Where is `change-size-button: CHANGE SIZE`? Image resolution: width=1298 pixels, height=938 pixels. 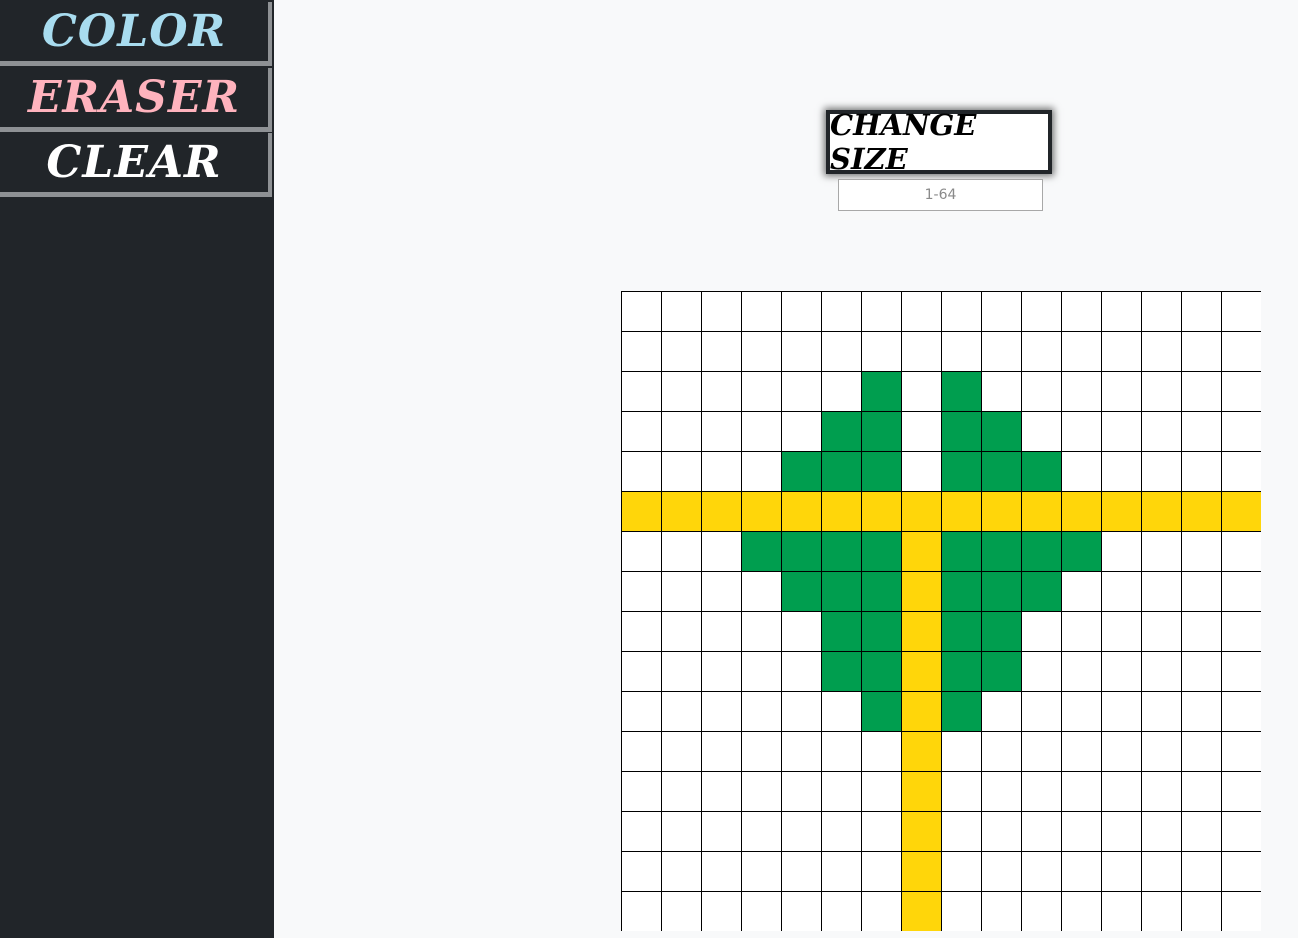
change-size-button: CHANGE SIZE is located at coordinates (939, 142).